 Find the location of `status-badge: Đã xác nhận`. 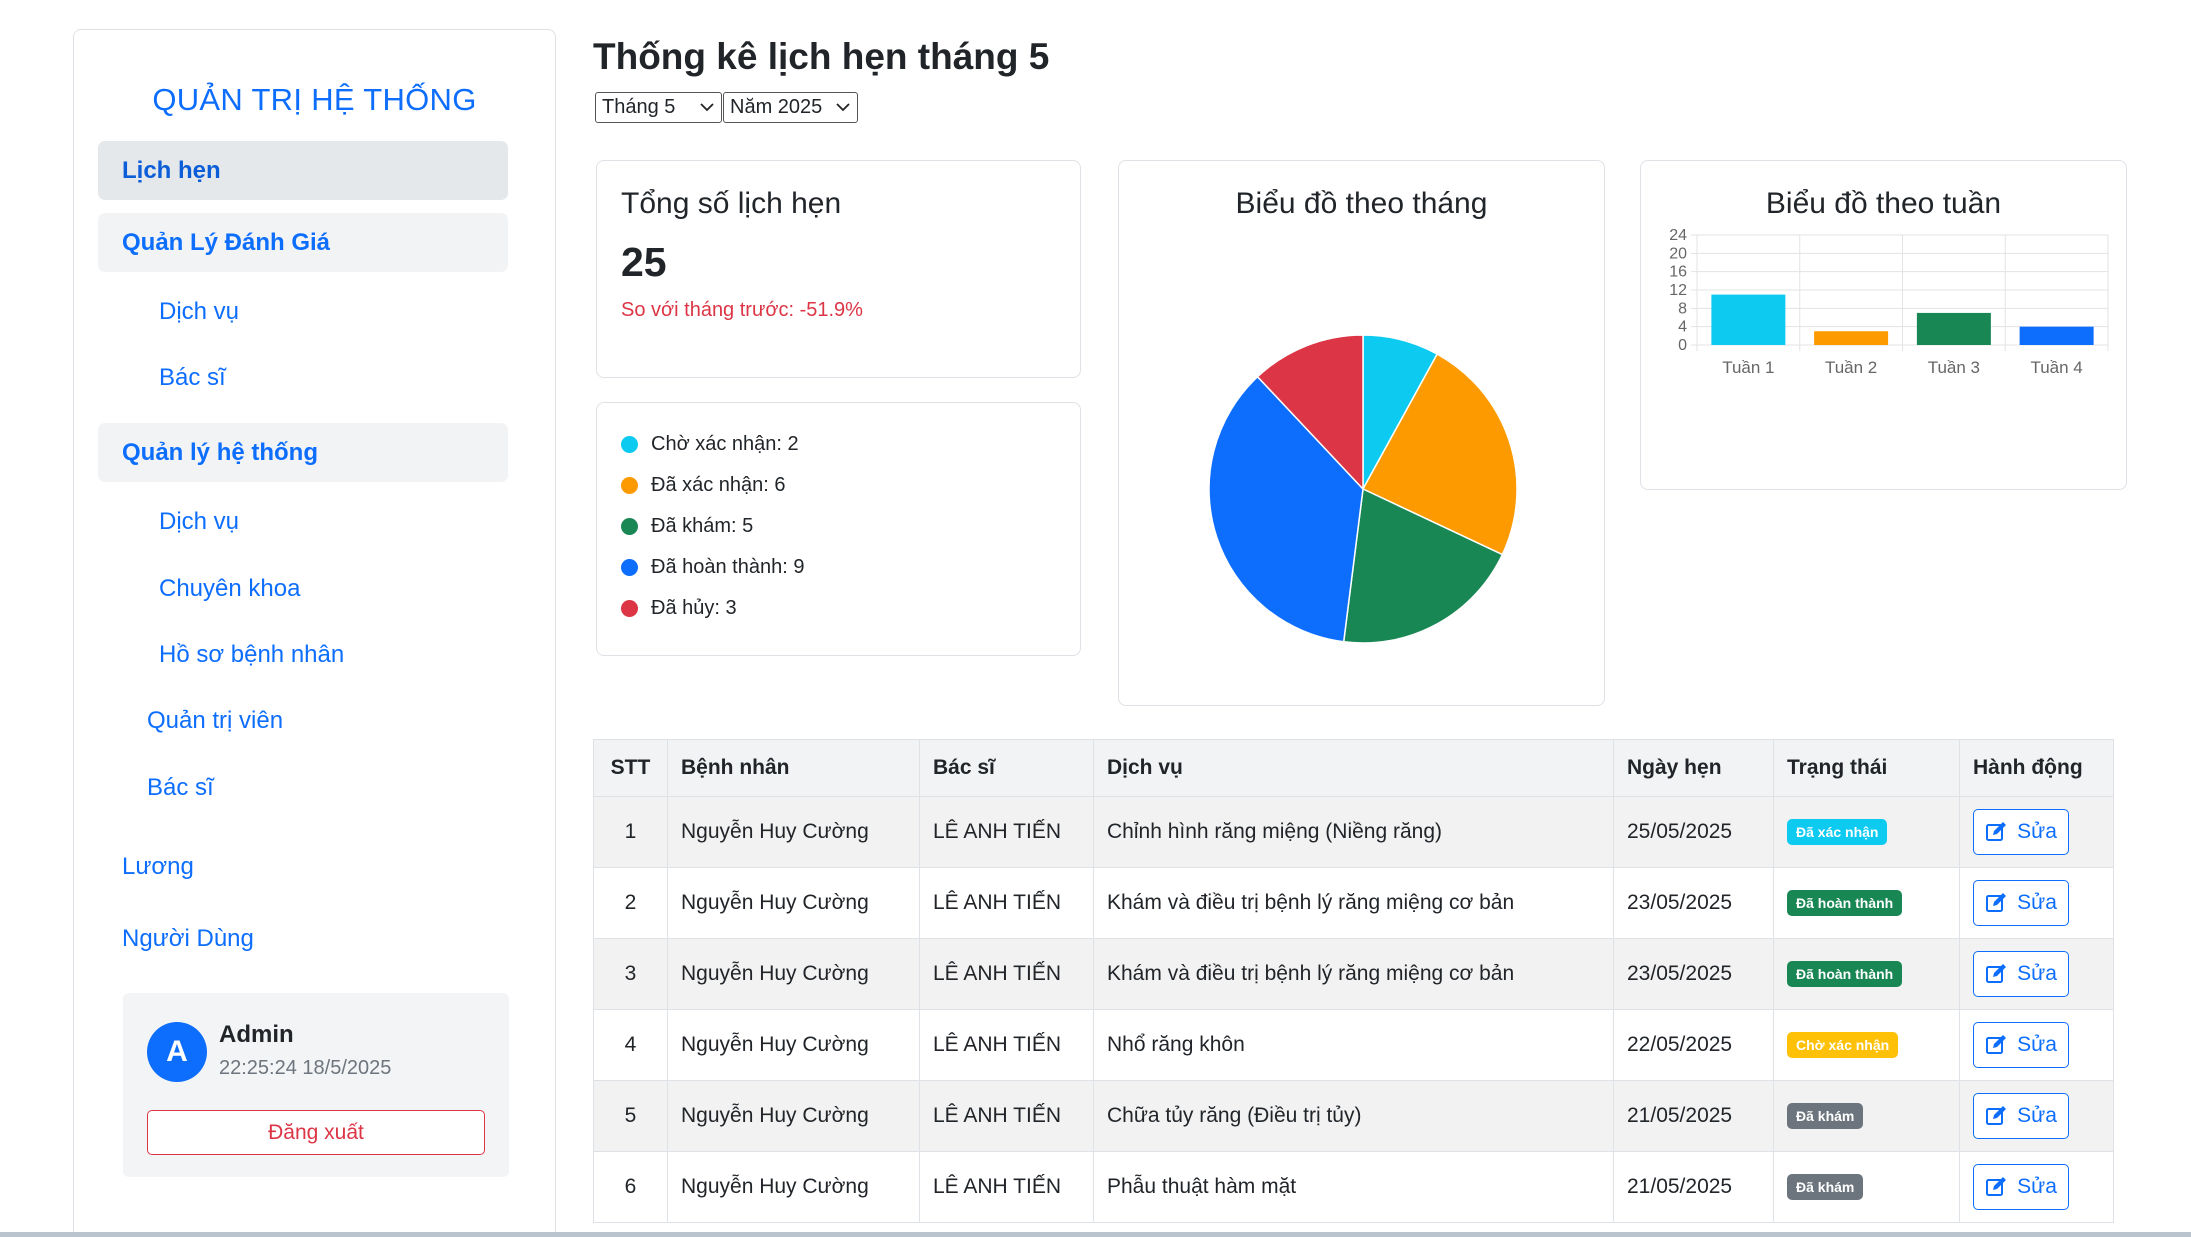

status-badge: Đã xác nhận is located at coordinates (1837, 832).